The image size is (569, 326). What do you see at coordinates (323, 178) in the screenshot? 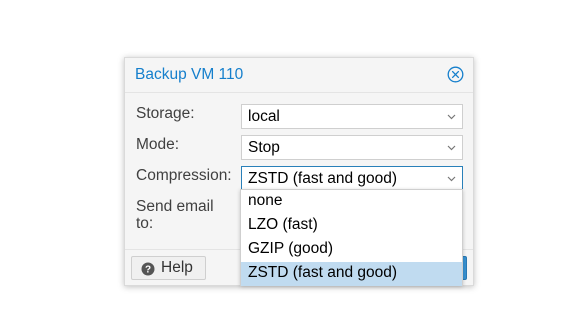
I see `compression-value: ZSTD (fast and good)` at bounding box center [323, 178].